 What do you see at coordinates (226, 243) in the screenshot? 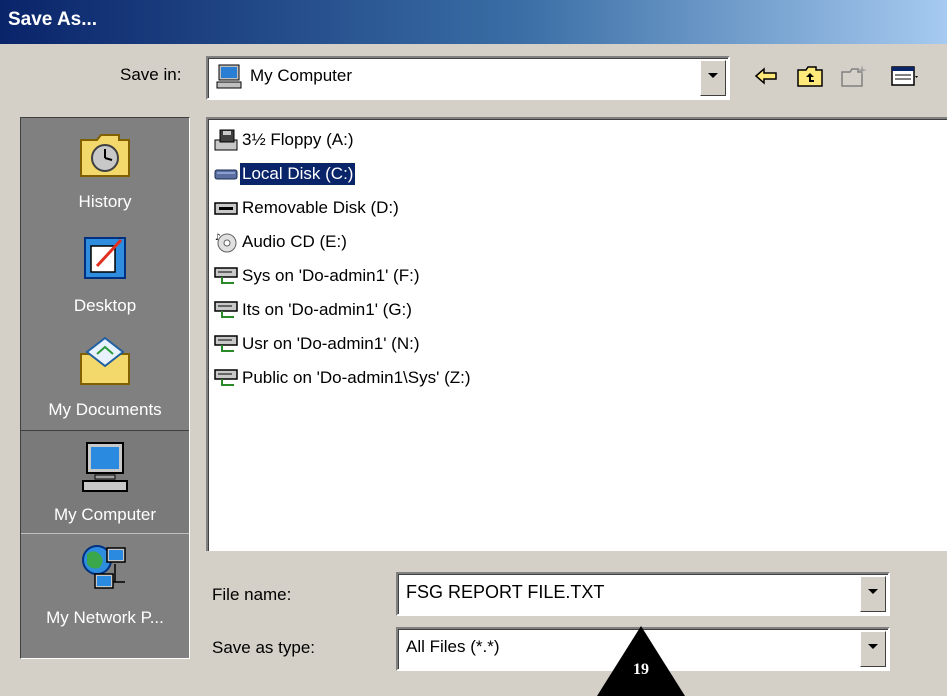
I see `cd-drive-icon: ♪` at bounding box center [226, 243].